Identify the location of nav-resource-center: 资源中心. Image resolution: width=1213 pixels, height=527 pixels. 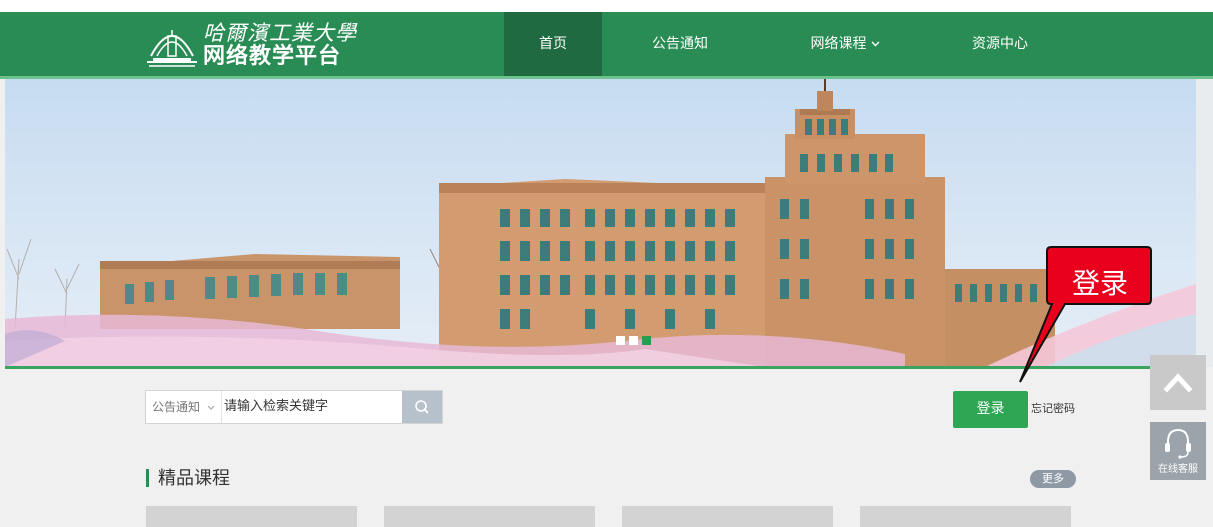
(1000, 44).